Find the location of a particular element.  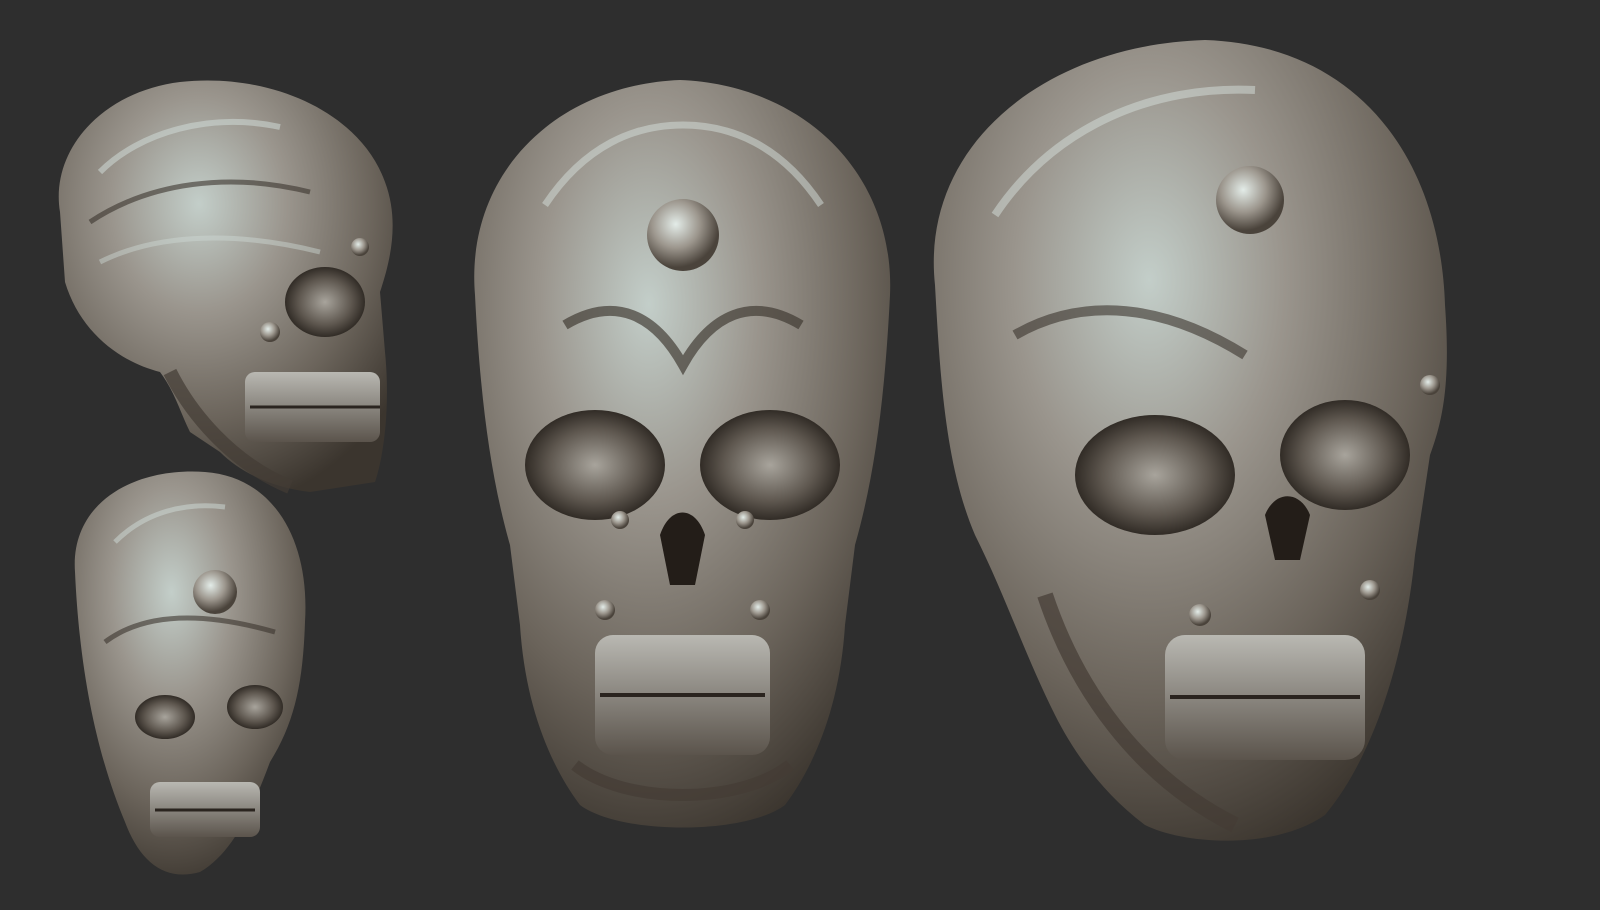

ornate-skull-side-view is located at coordinates (225, 292).